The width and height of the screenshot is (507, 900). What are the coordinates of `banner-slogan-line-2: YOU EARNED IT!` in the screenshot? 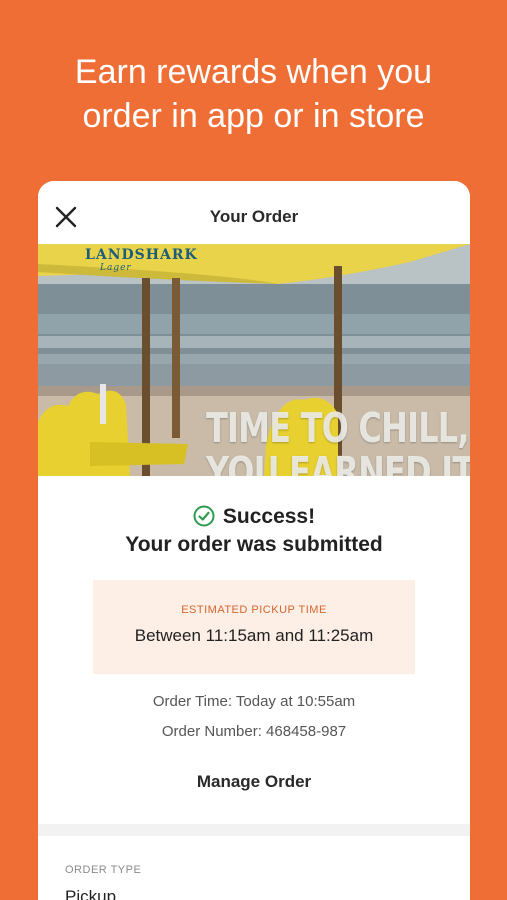 It's located at (338, 462).